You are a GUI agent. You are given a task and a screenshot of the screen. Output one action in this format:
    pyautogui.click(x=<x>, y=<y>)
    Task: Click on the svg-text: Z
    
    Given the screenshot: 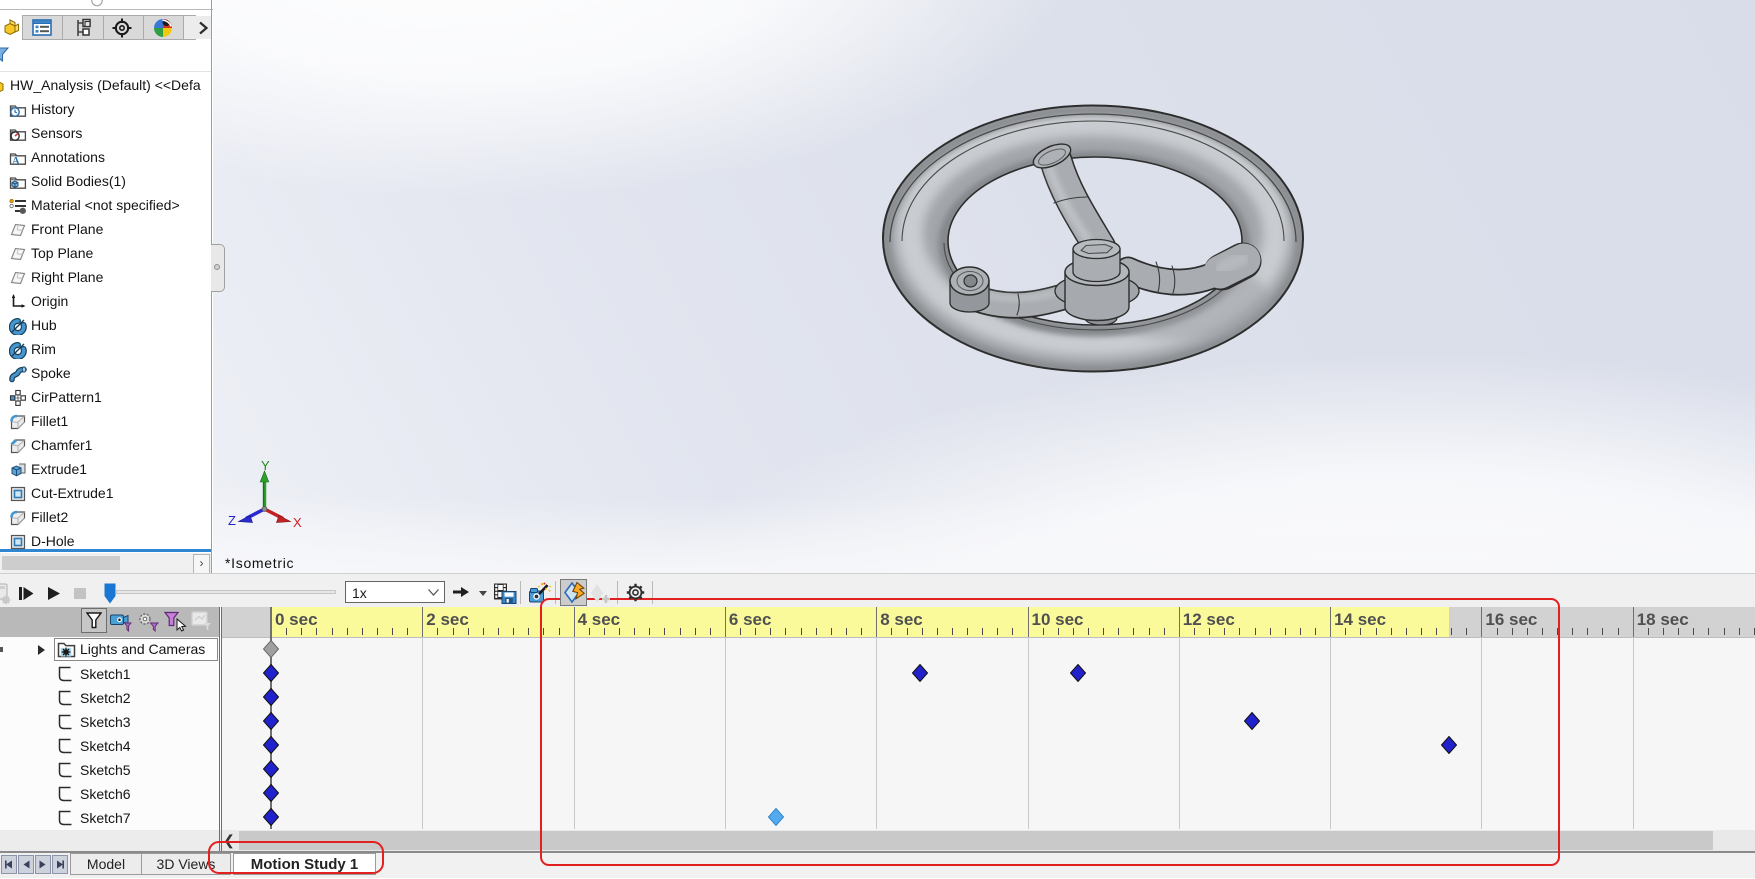 What is the action you would take?
    pyautogui.click(x=232, y=520)
    